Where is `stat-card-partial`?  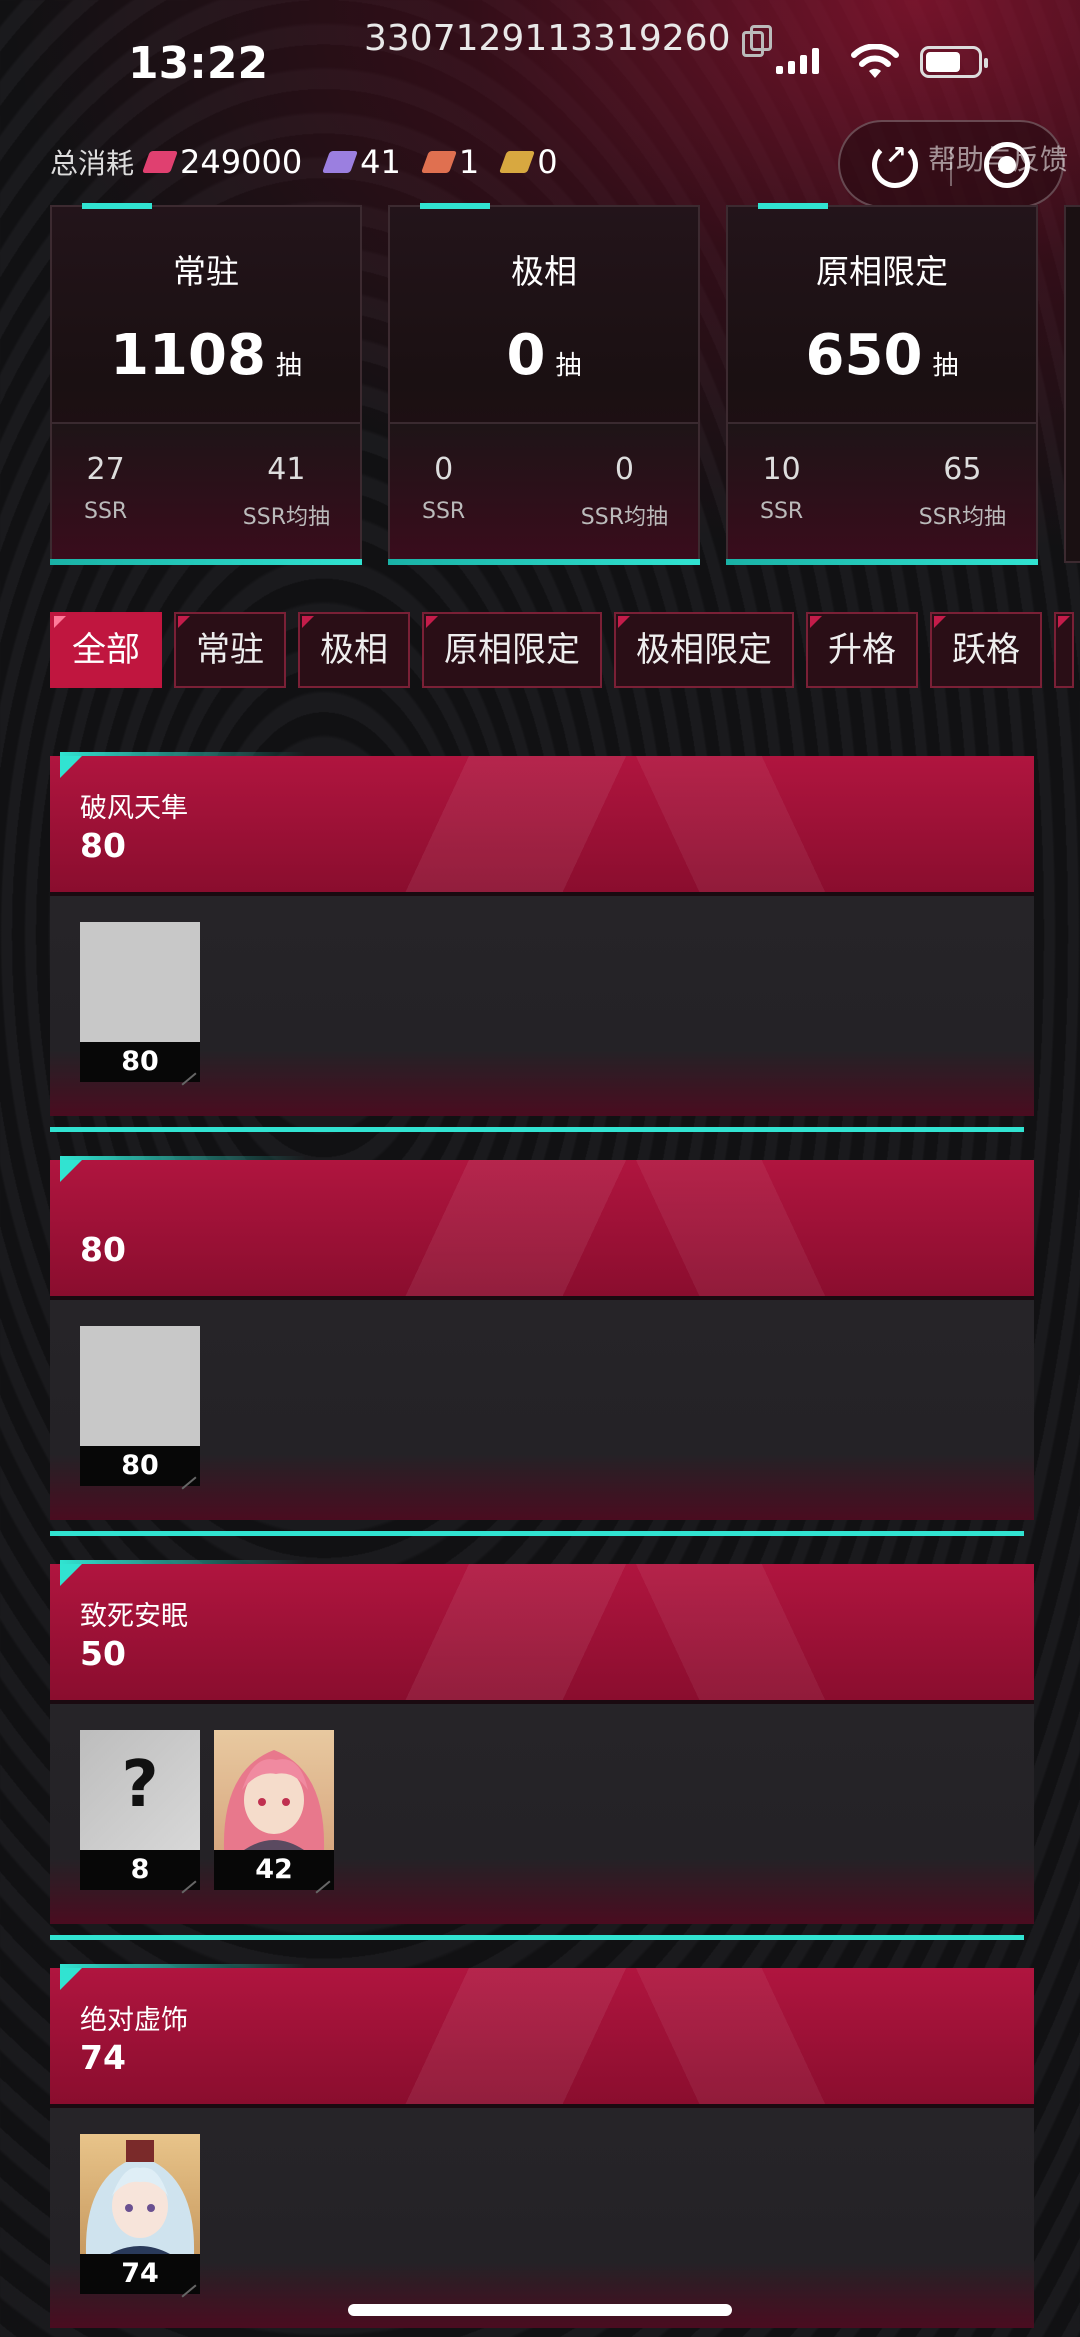
stat-card-partial is located at coordinates (1072, 384).